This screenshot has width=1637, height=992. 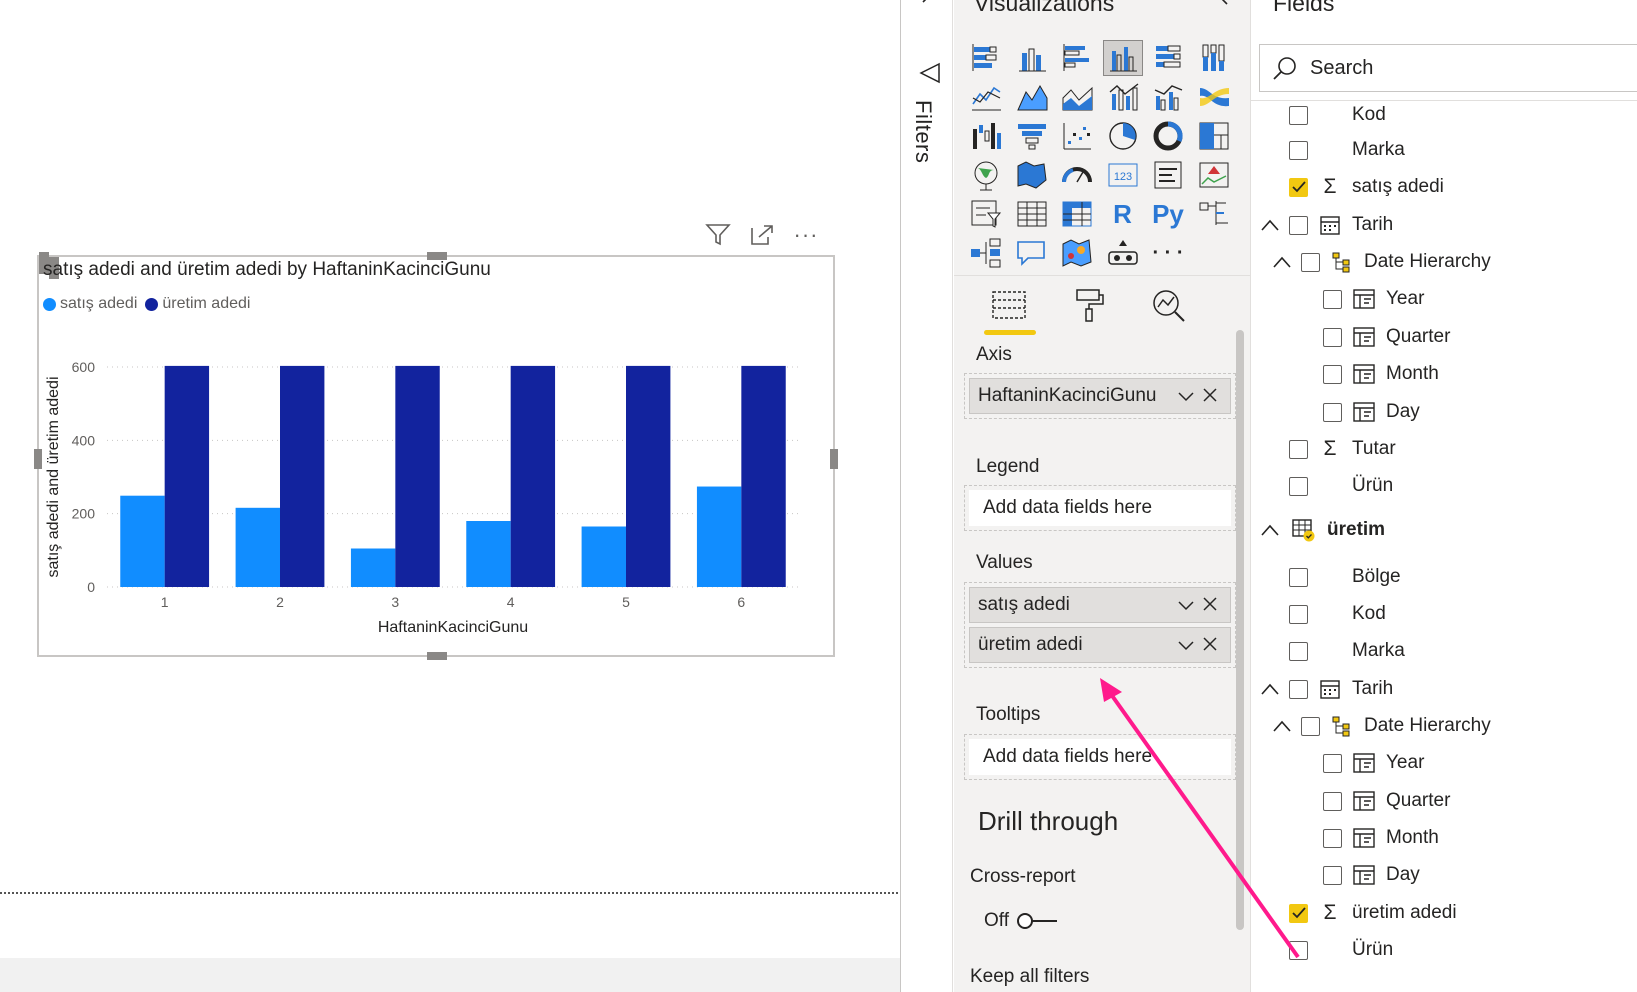 I want to click on kpi-icon, so click(x=1214, y=175).